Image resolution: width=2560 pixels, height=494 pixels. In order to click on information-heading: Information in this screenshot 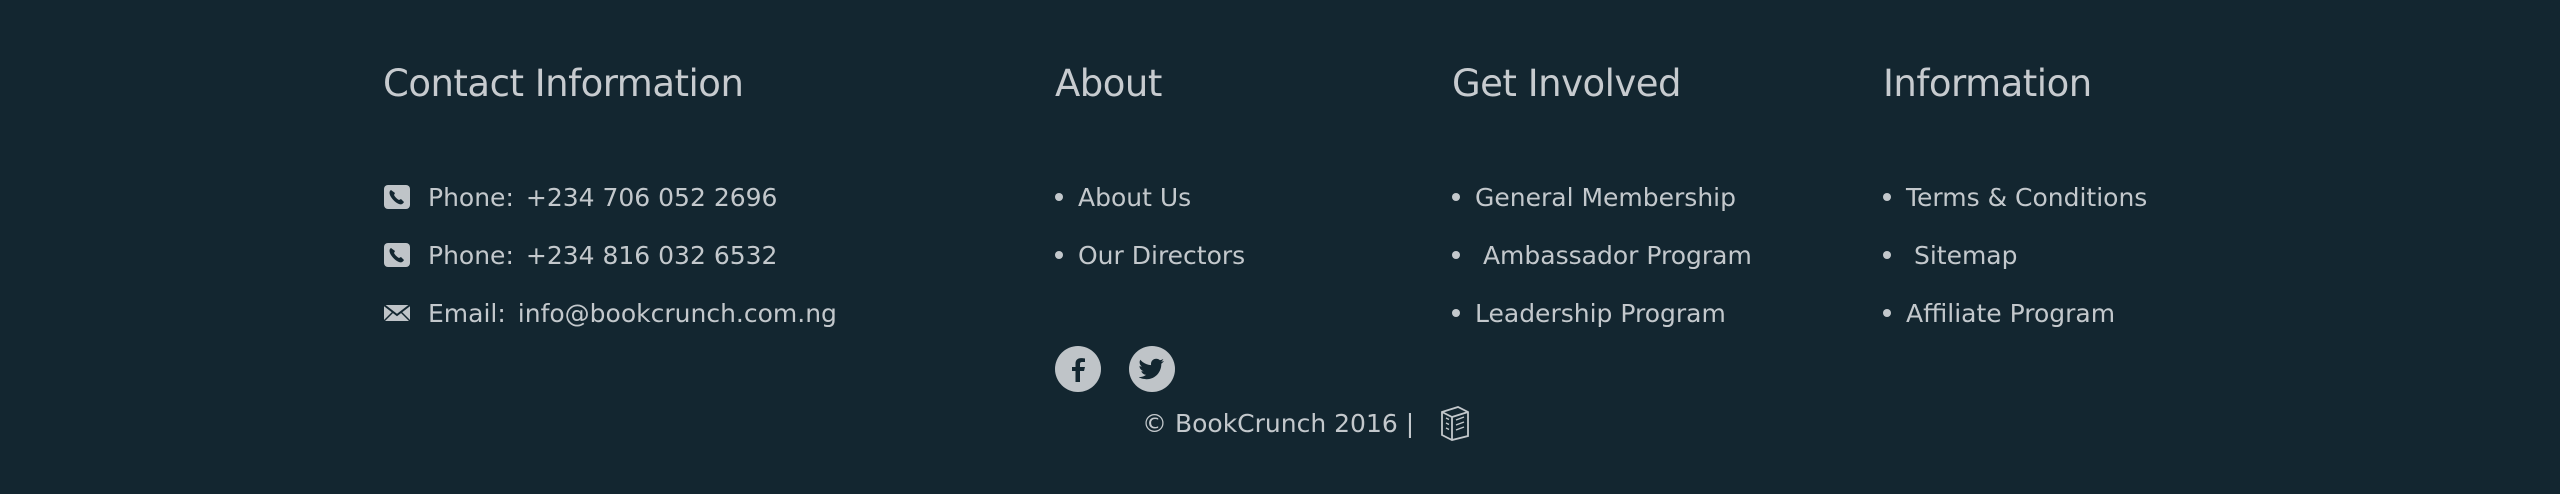, I will do `click(1987, 83)`.